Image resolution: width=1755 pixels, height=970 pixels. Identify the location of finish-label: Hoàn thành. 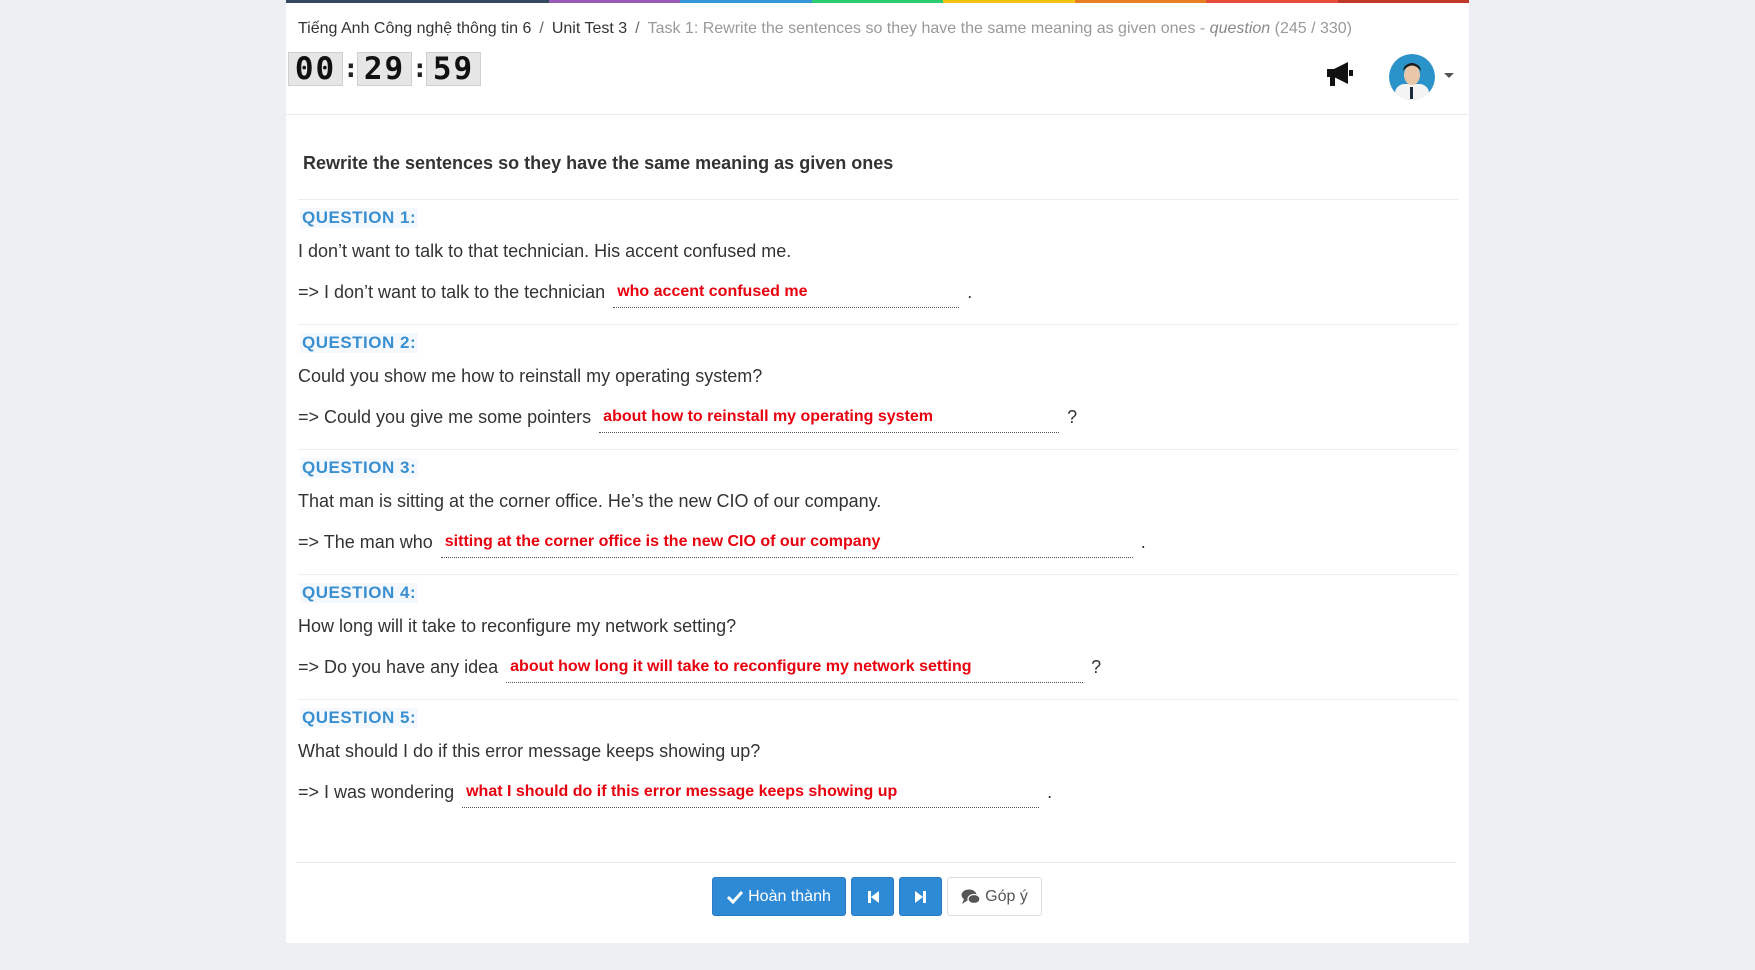
(789, 896).